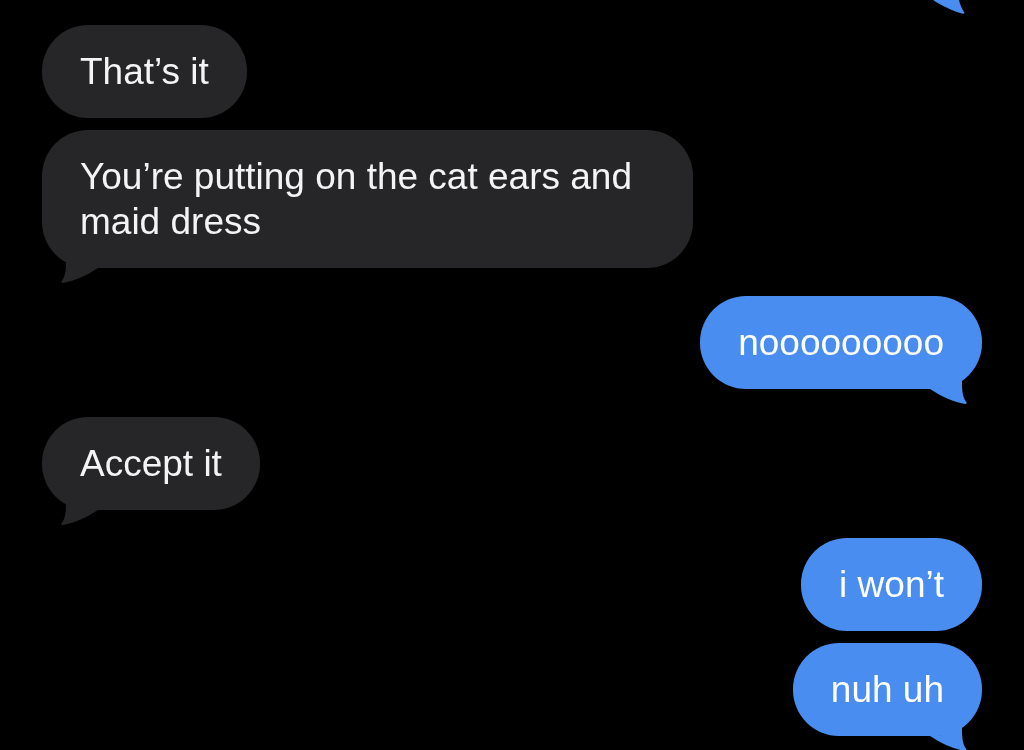 This screenshot has width=1024, height=750. I want to click on message-bubble: You’re putting on the cat ears and maid dress, so click(367, 199).